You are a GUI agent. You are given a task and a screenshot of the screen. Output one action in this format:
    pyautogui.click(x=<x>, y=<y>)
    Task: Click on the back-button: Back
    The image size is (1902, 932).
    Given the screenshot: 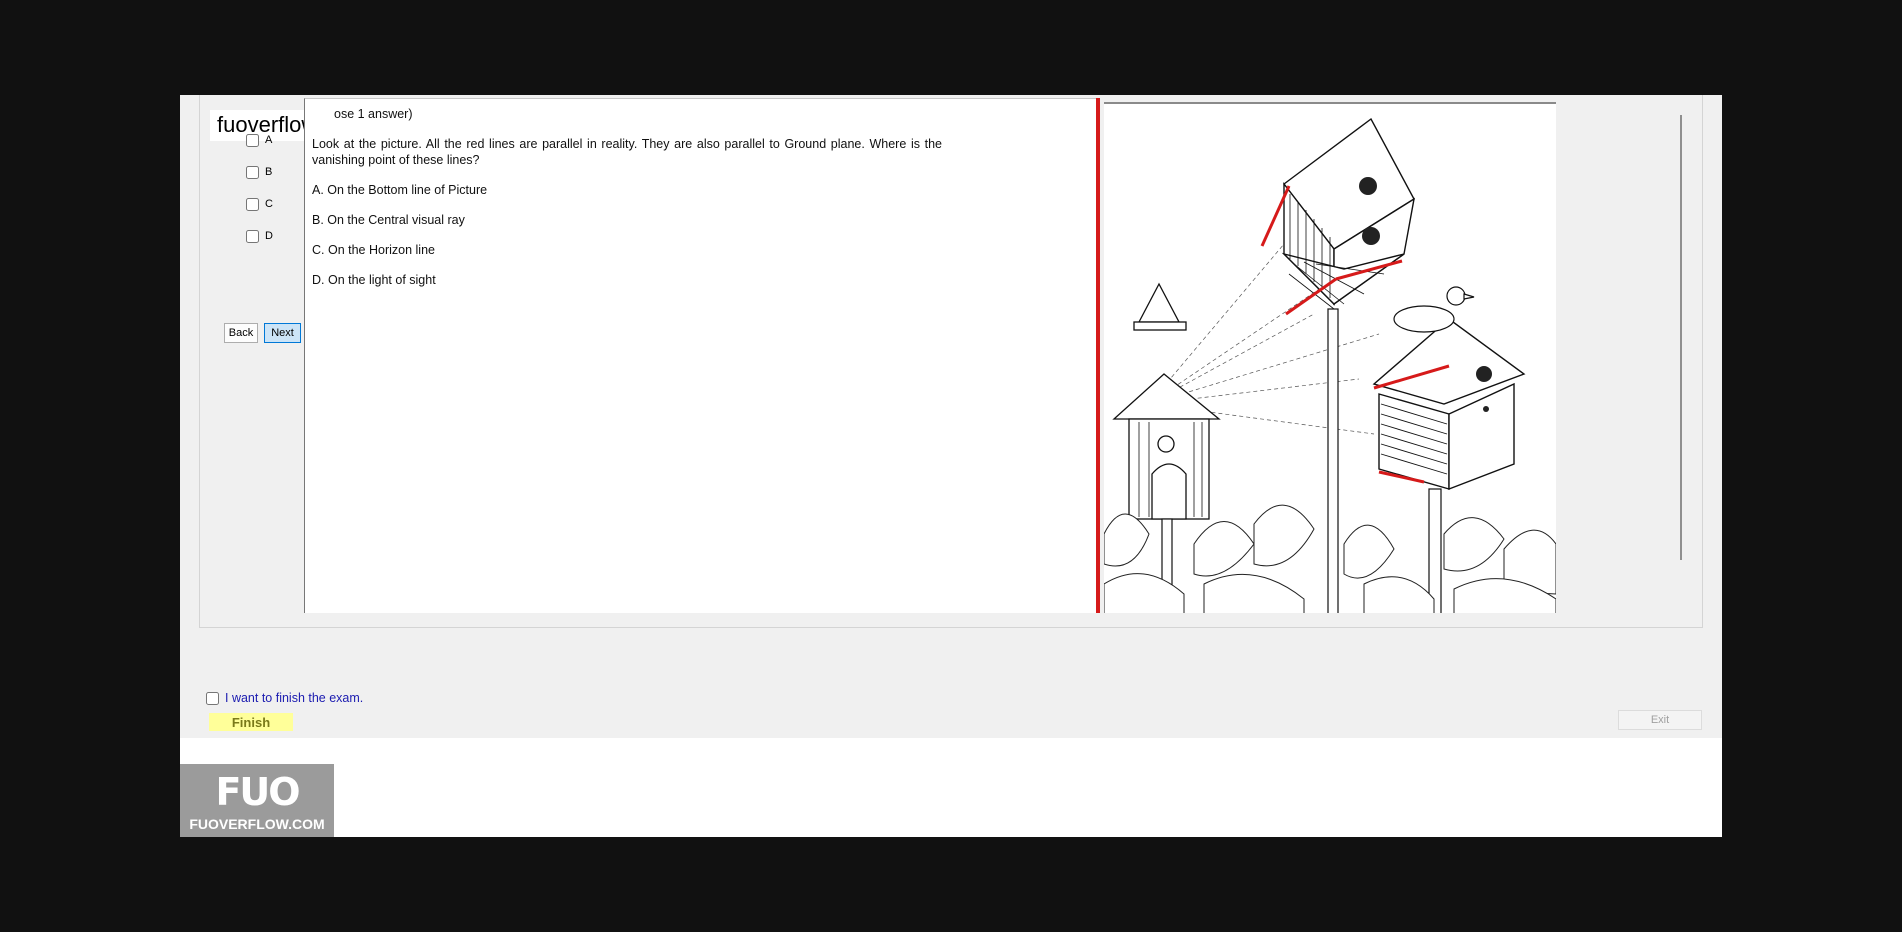 What is the action you would take?
    pyautogui.click(x=241, y=333)
    